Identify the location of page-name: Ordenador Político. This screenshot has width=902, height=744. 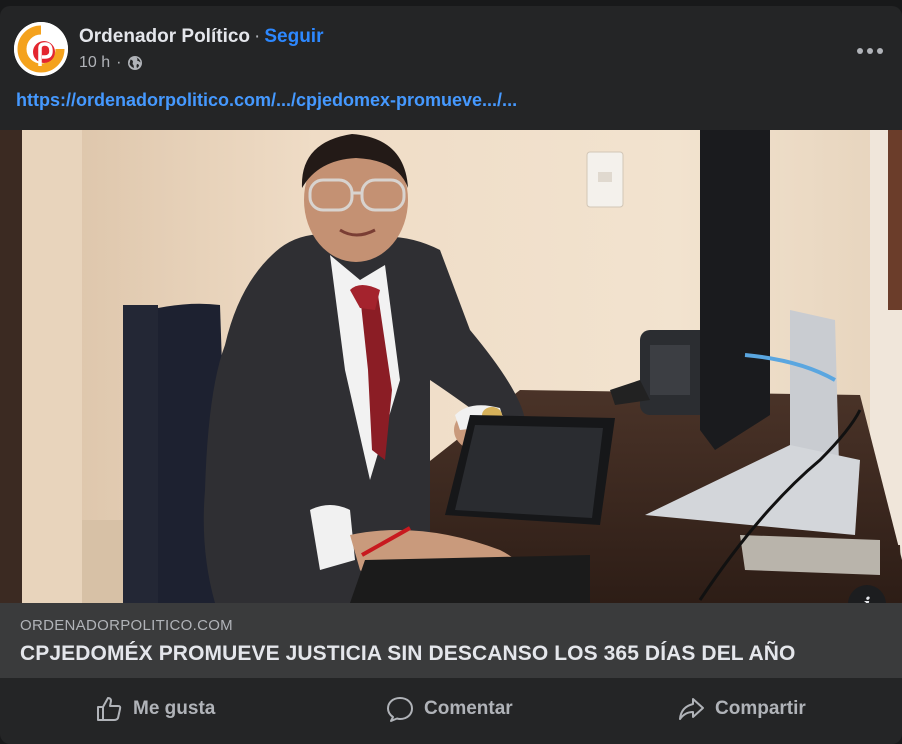
(164, 36).